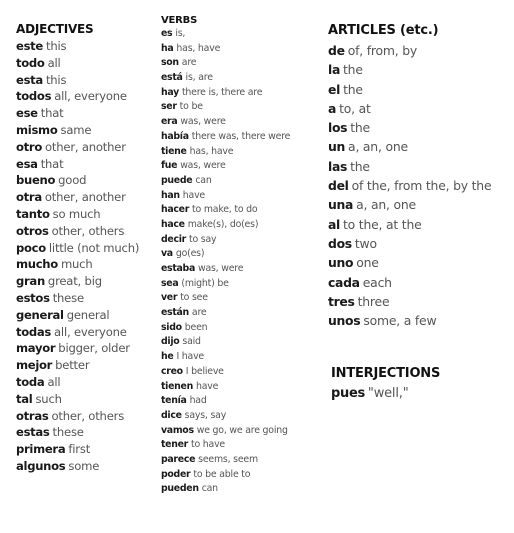 Image resolution: width=514 pixels, height=533 pixels. I want to click on english-translation: was, were, so click(203, 122).